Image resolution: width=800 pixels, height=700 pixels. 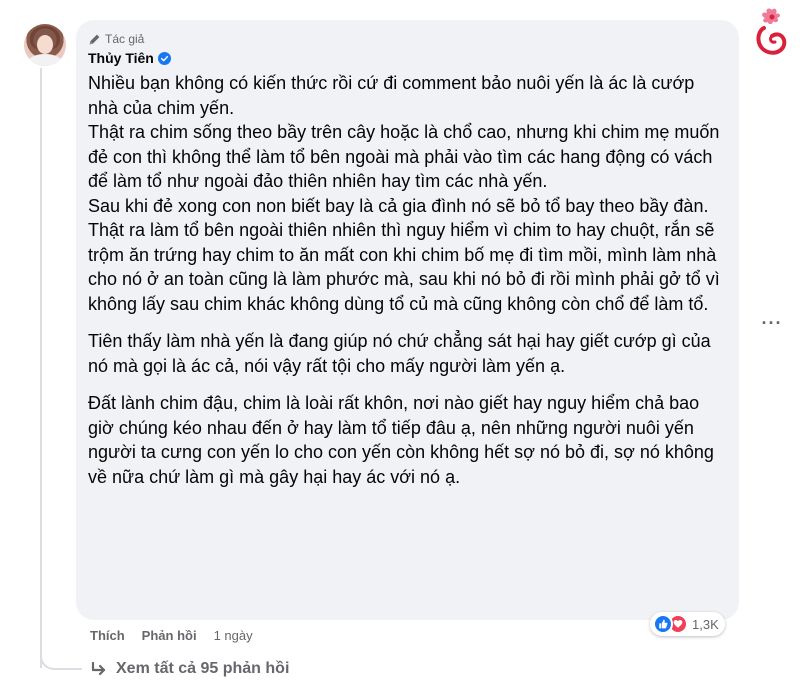 What do you see at coordinates (663, 624) in the screenshot?
I see `like-icon` at bounding box center [663, 624].